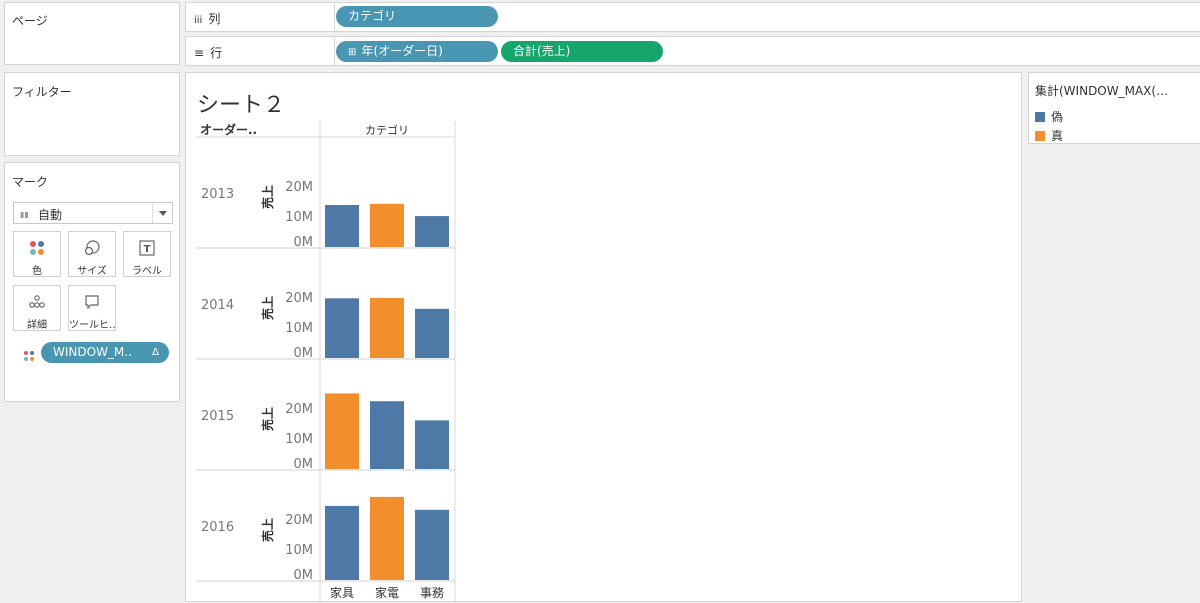 This screenshot has height=603, width=1200. What do you see at coordinates (228, 129) in the screenshot?
I see `row-header-label: オーダー..` at bounding box center [228, 129].